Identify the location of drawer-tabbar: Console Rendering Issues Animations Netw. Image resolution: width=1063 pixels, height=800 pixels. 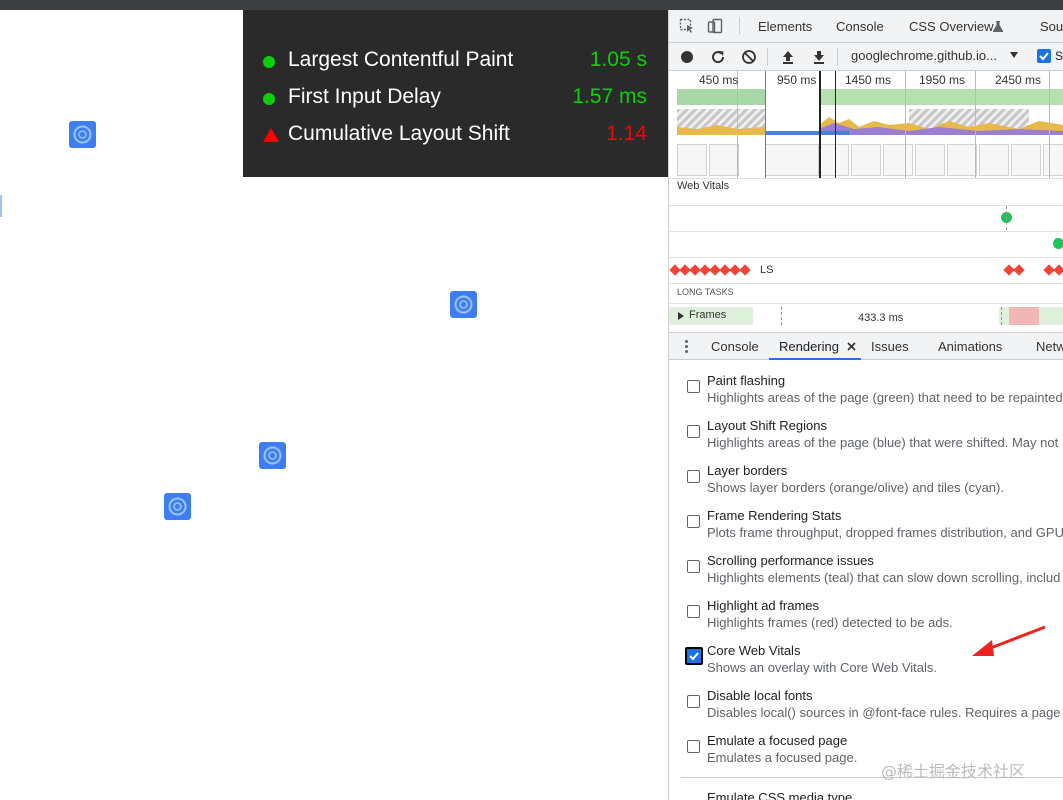
(866, 346).